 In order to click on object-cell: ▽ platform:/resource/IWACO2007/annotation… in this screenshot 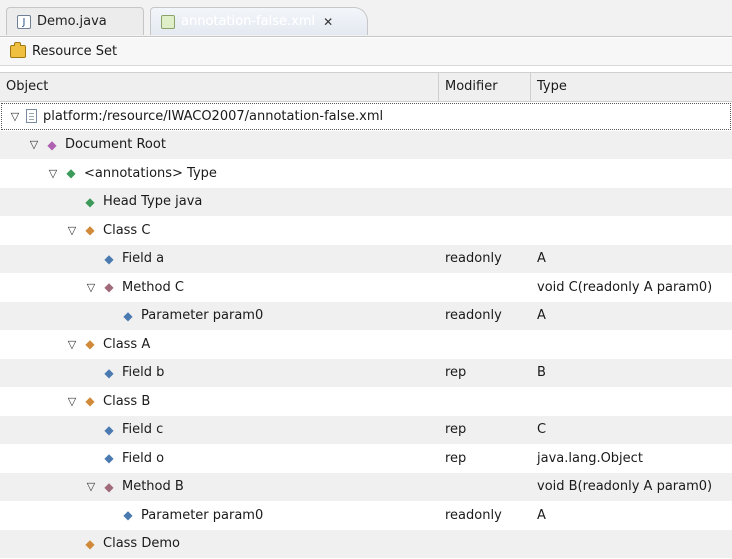, I will do `click(191, 116)`.